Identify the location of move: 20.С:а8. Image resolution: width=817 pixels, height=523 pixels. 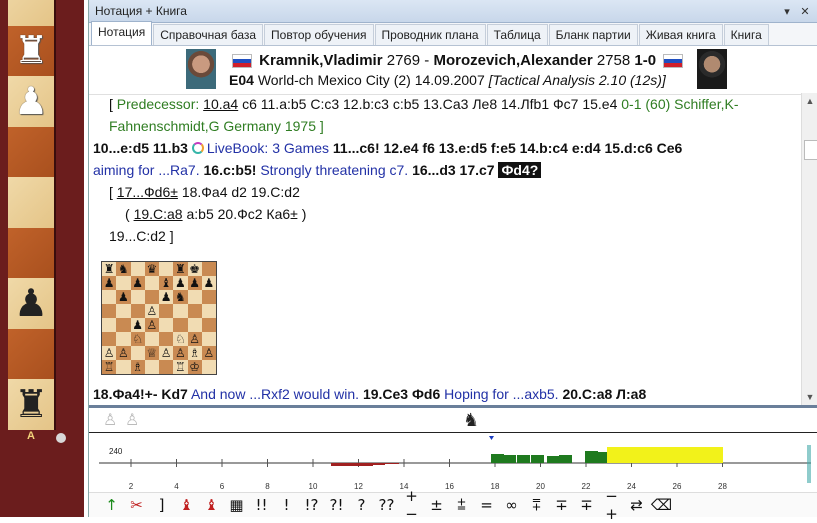
(587, 394).